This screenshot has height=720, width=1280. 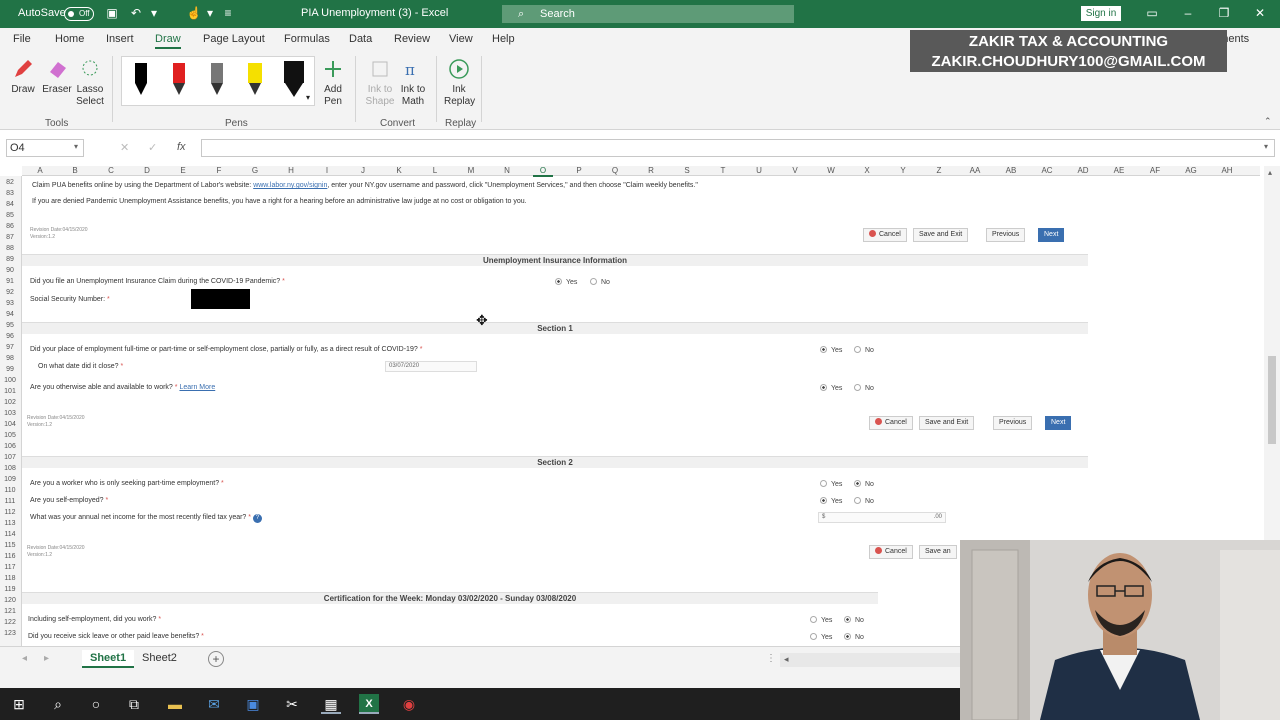 What do you see at coordinates (327, 170) in the screenshot?
I see `column-header: I` at bounding box center [327, 170].